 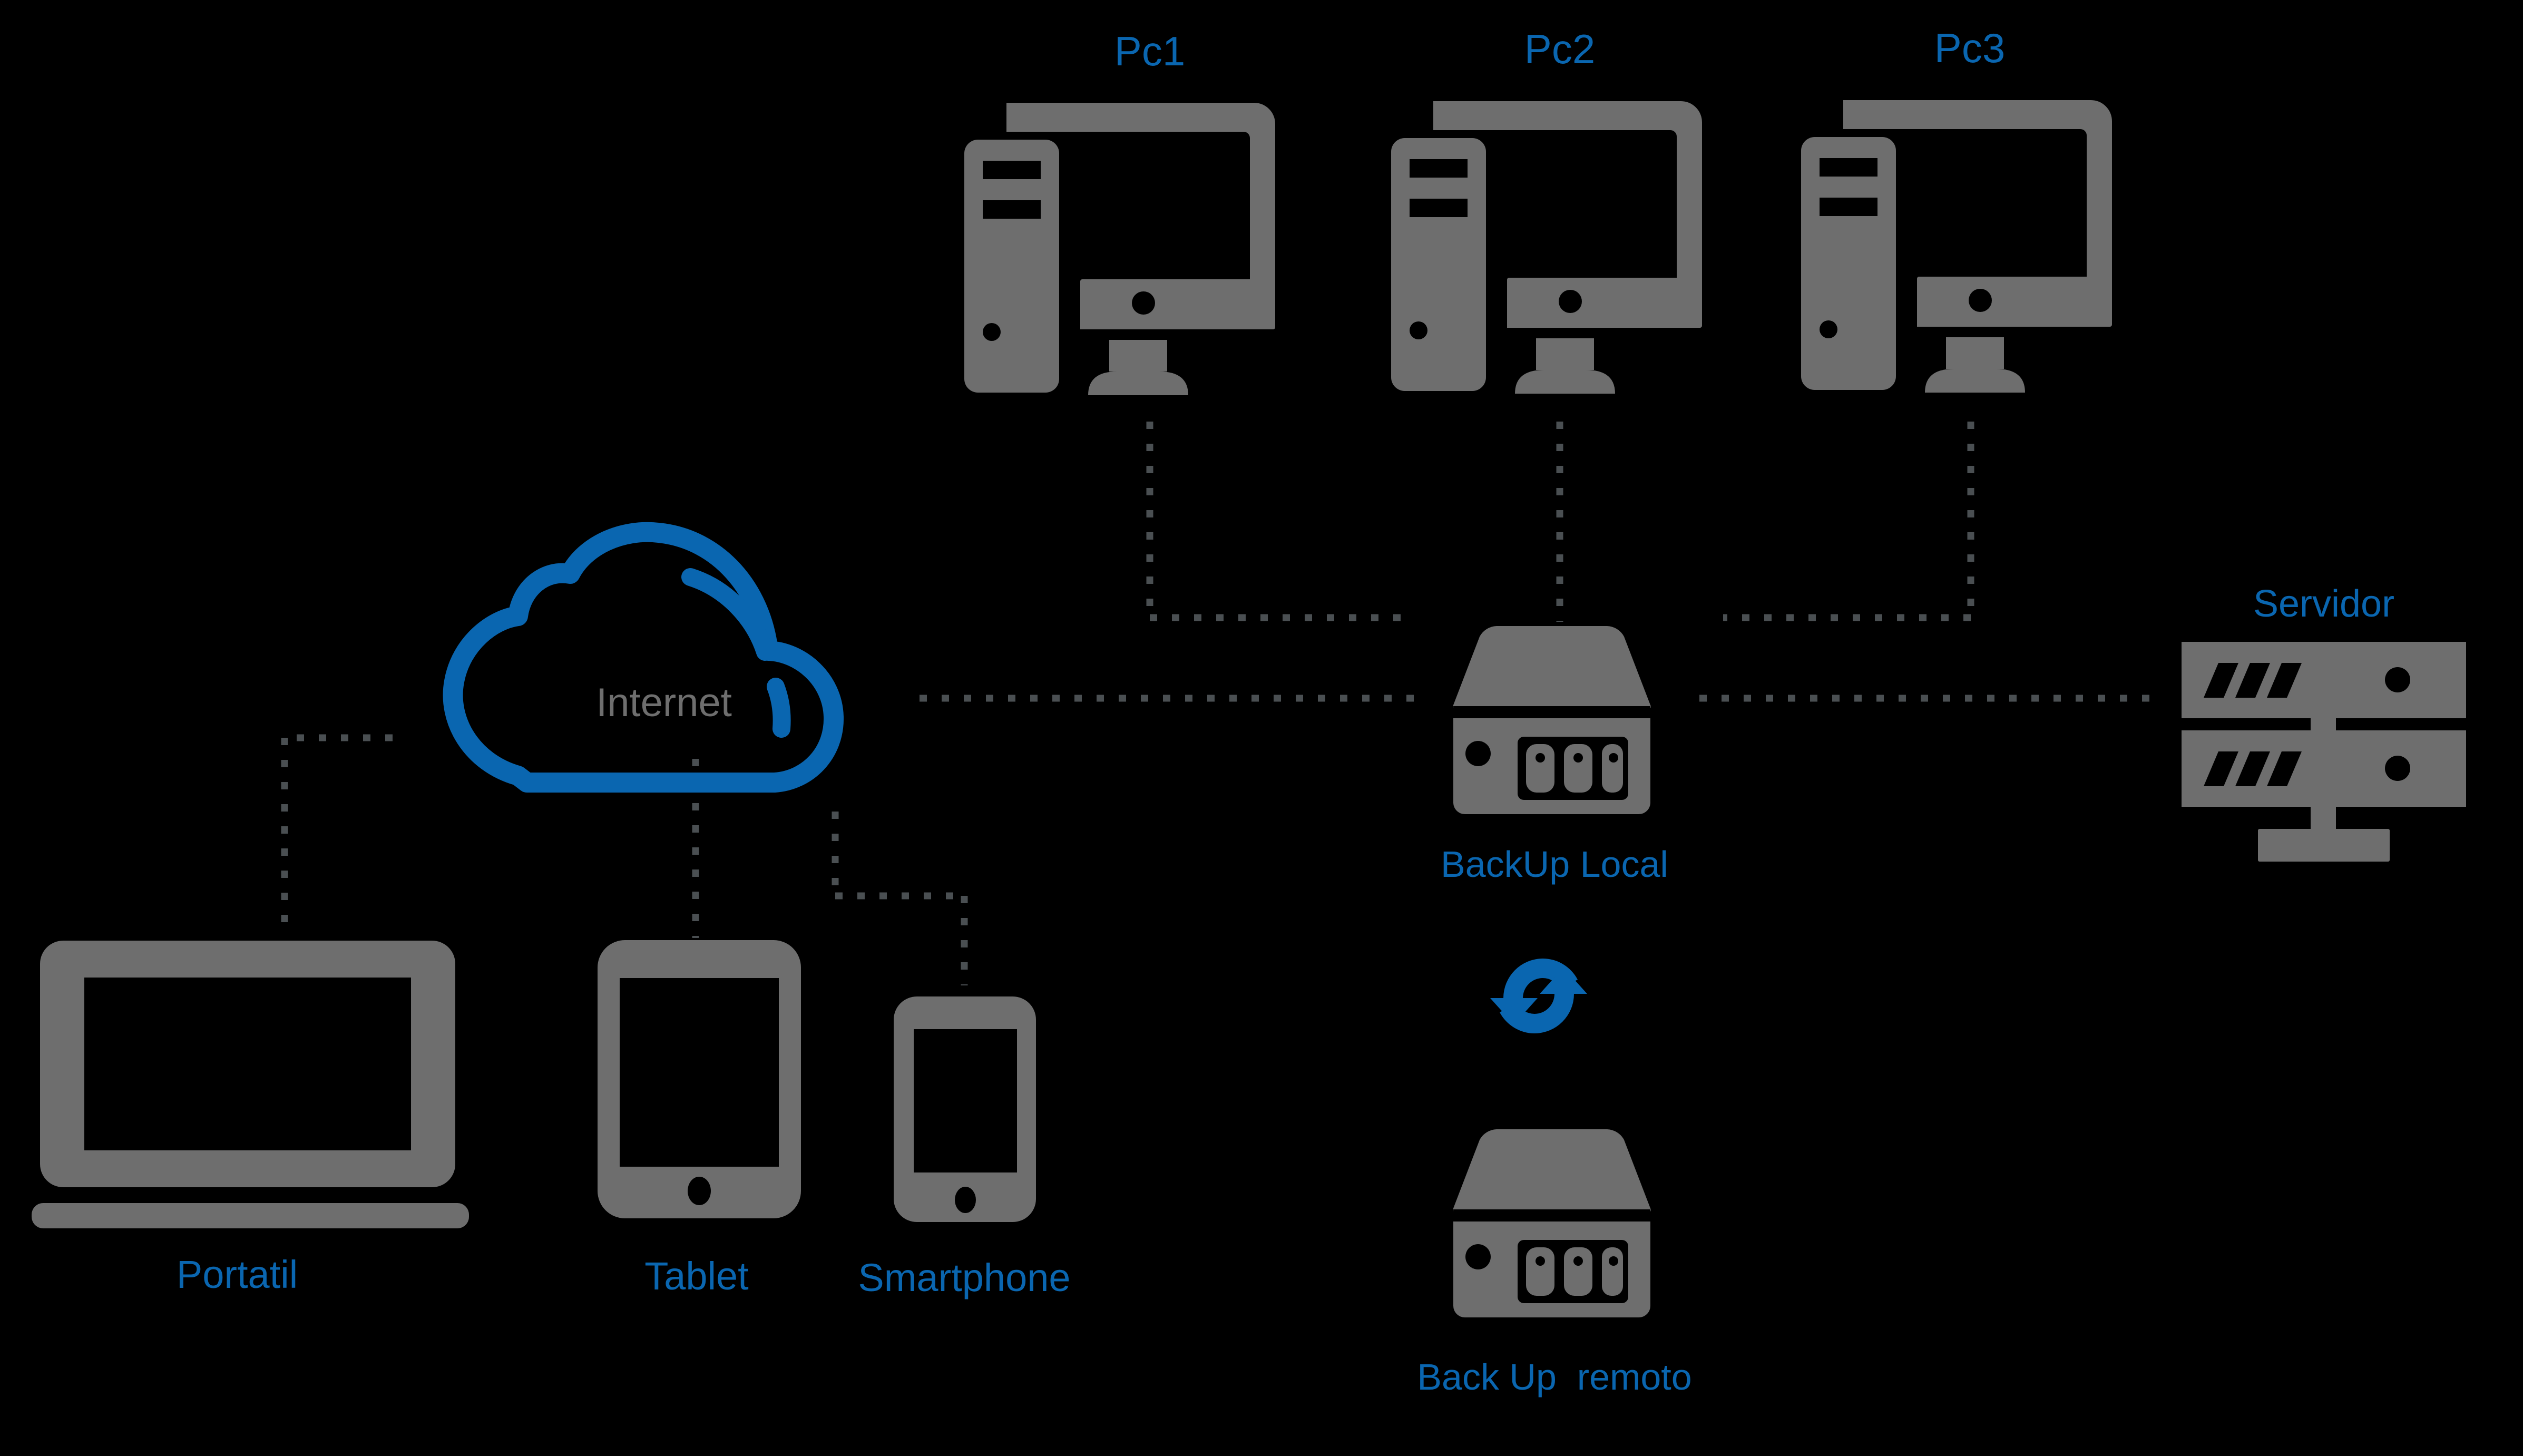 I want to click on pc3-label: Pc3, so click(x=1970, y=48).